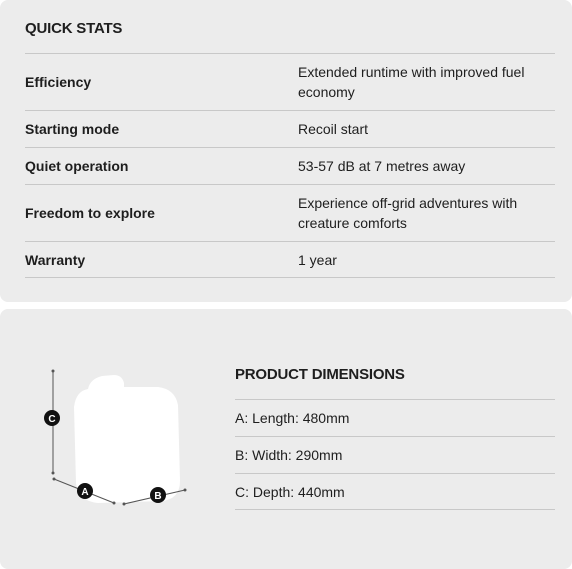 The height and width of the screenshot is (569, 572). Describe the element at coordinates (77, 166) in the screenshot. I see `stats-row-label: Quiet operation` at that location.